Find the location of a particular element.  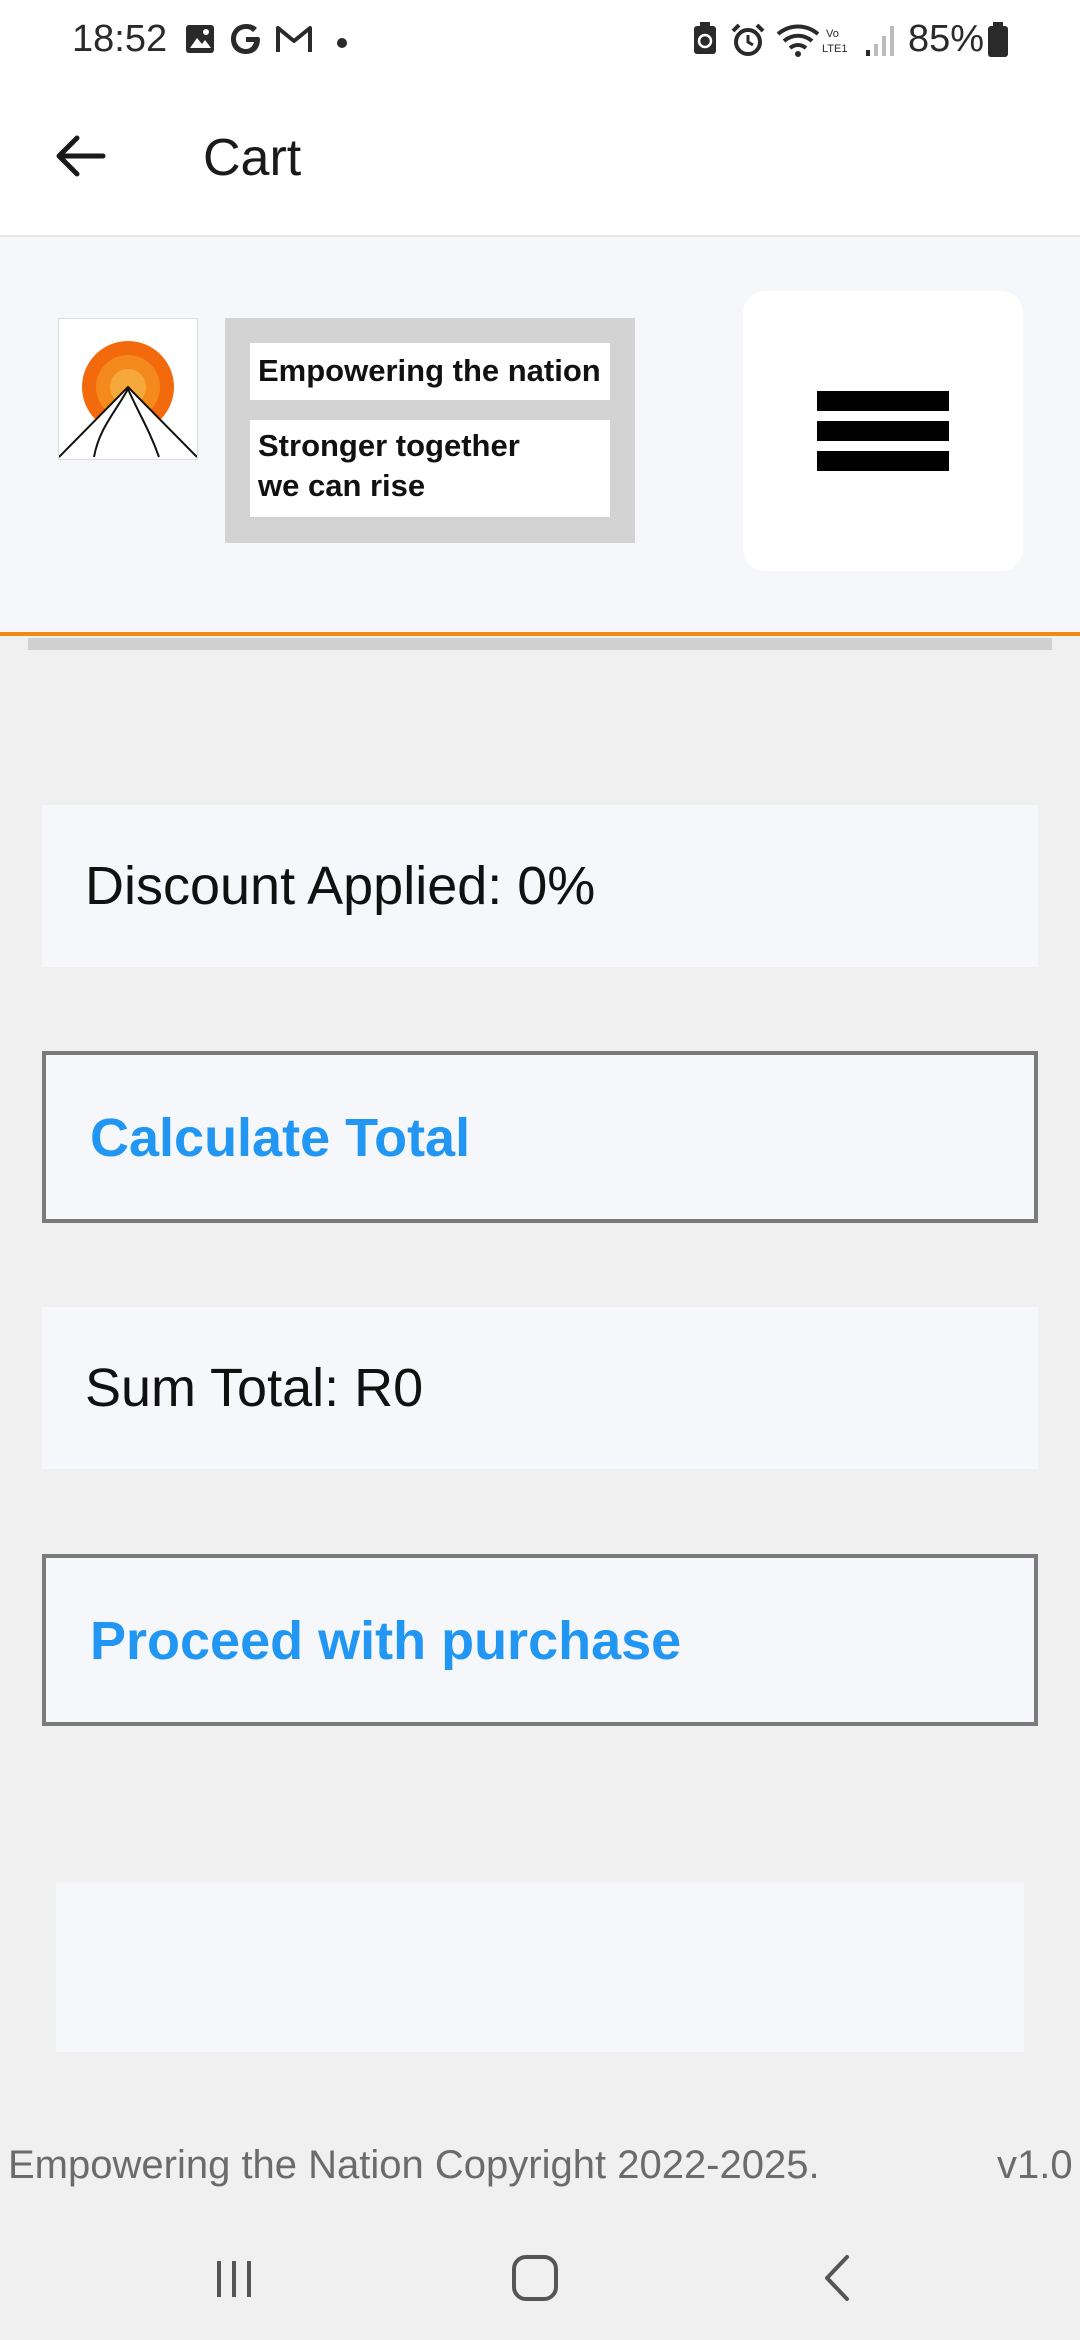

back-button is located at coordinates (80, 158).